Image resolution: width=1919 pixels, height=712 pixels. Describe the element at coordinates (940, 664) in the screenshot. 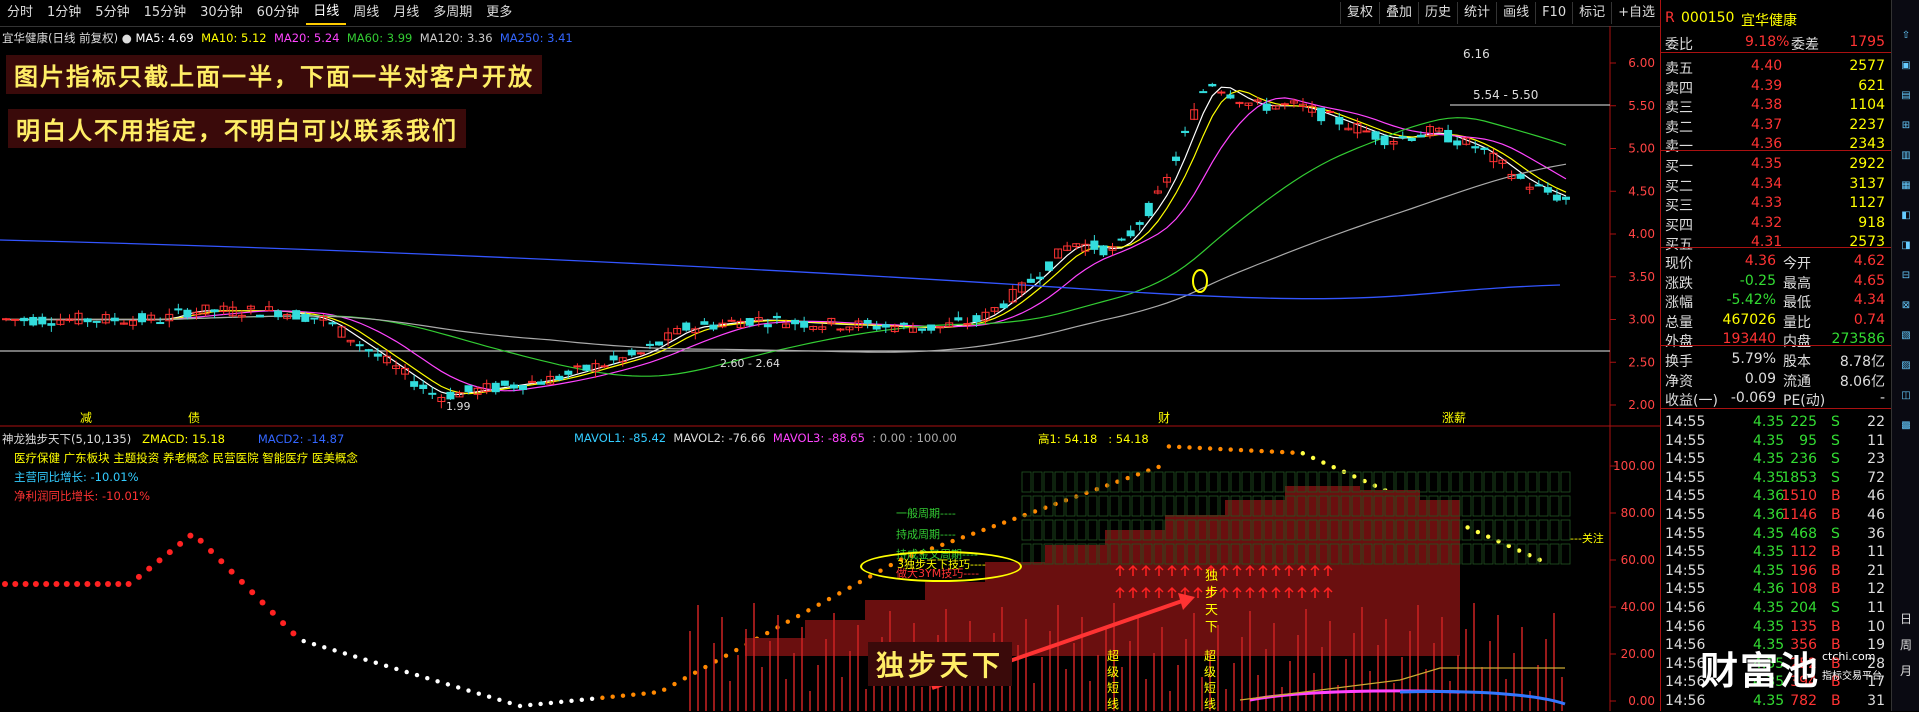

I see `dubutianxia-banner: 独步天下` at that location.